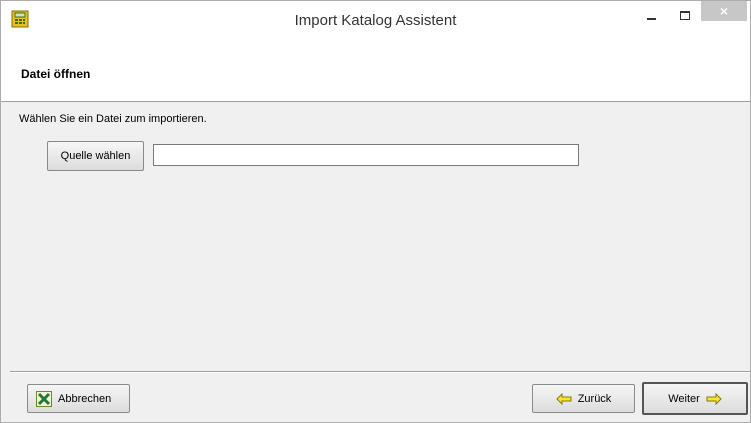 Image resolution: width=751 pixels, height=423 pixels. I want to click on next-label: Weiter, so click(684, 398).